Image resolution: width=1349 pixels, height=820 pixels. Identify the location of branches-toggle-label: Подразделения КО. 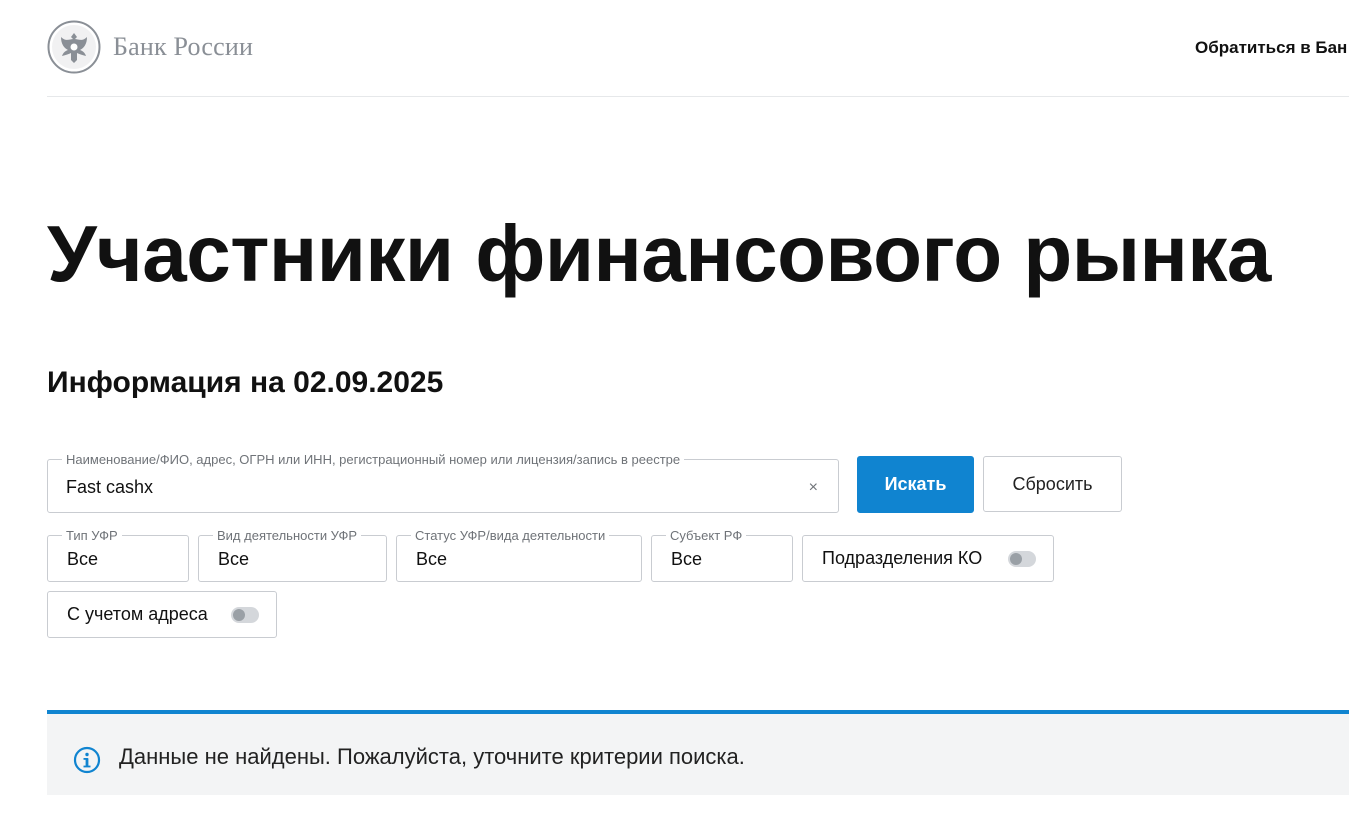
(902, 558).